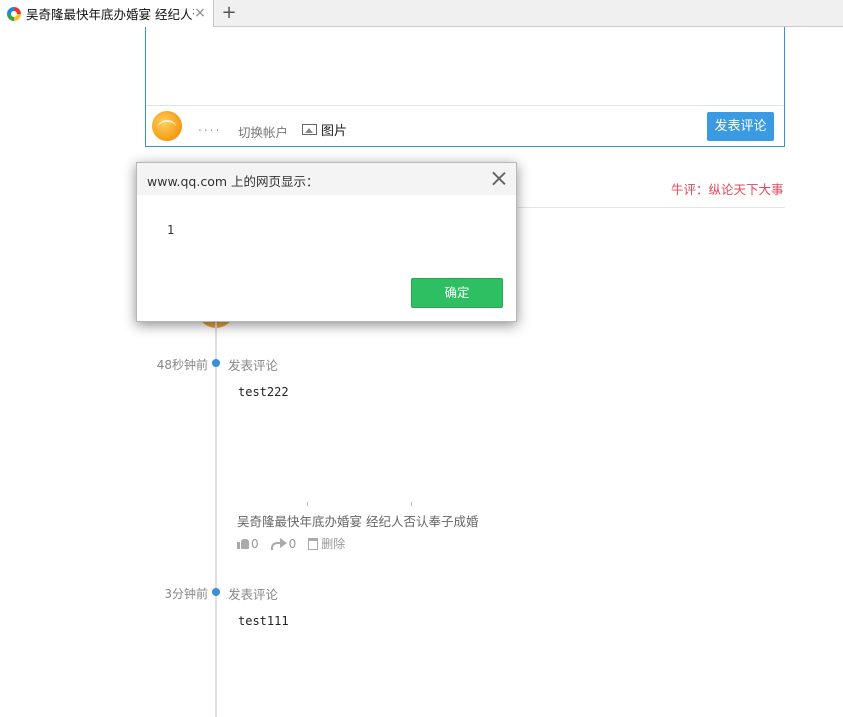  I want to click on share-count: 0, so click(292, 543).